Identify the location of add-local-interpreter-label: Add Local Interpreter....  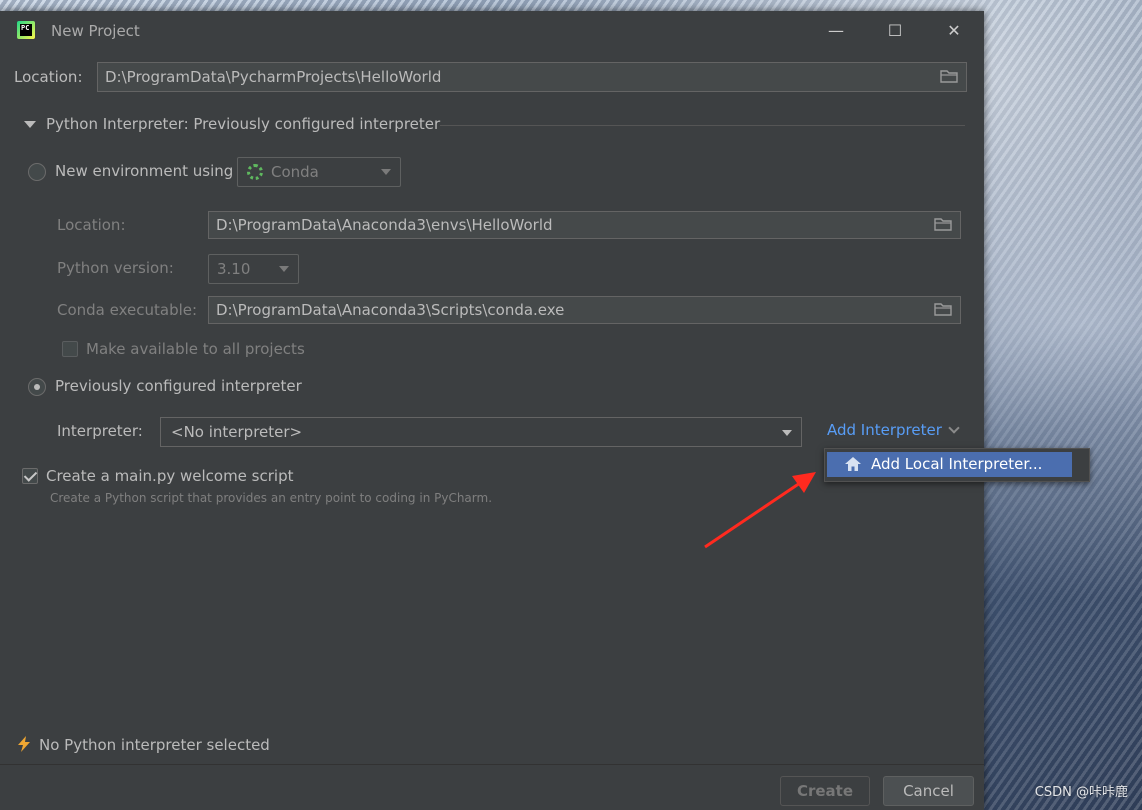
(957, 464).